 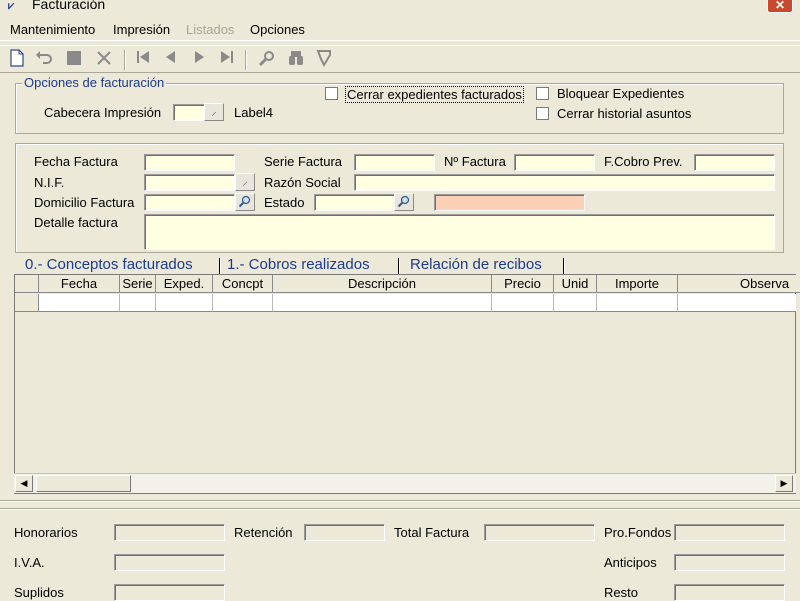 What do you see at coordinates (169, 562) in the screenshot?
I see `iva-field` at bounding box center [169, 562].